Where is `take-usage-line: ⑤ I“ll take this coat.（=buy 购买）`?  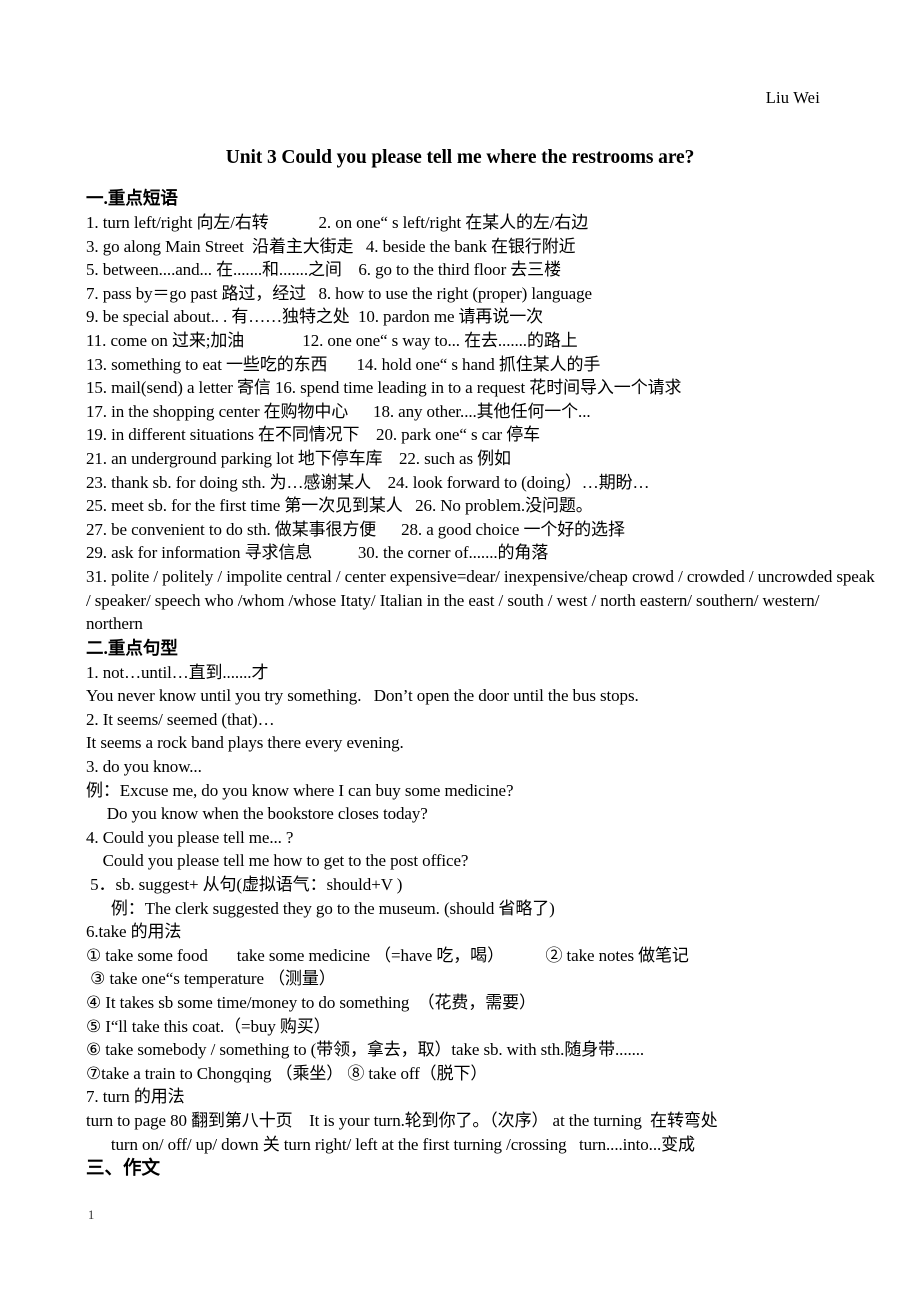
take-usage-line: ⑤ I“ll take this coat.（=buy 购买） is located at coordinates (208, 1026).